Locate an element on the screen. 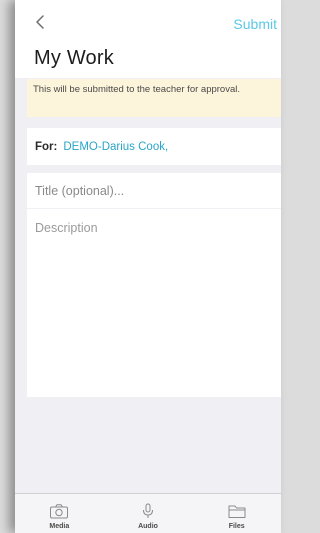 The image size is (320, 533). tab-audio-label: Audio is located at coordinates (148, 526).